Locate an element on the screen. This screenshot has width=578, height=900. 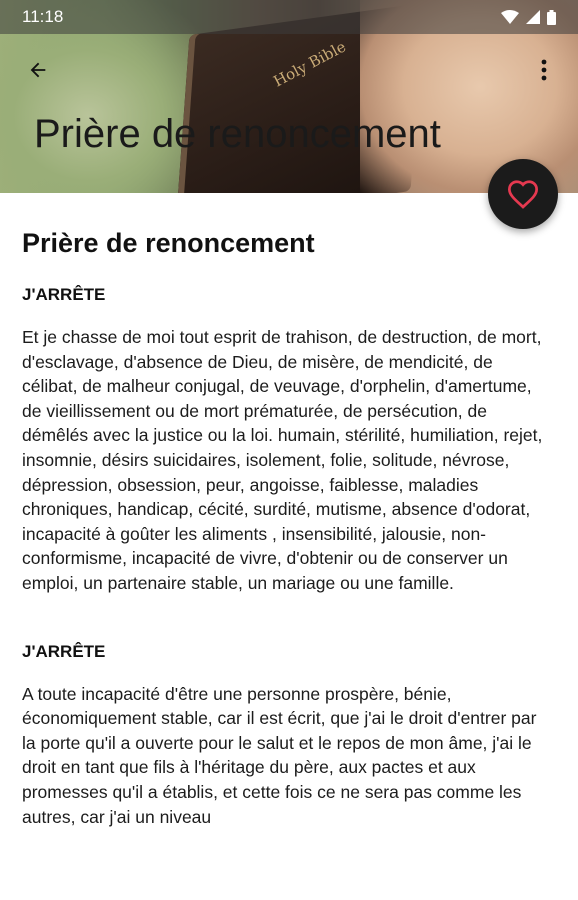
back-button is located at coordinates (38, 70).